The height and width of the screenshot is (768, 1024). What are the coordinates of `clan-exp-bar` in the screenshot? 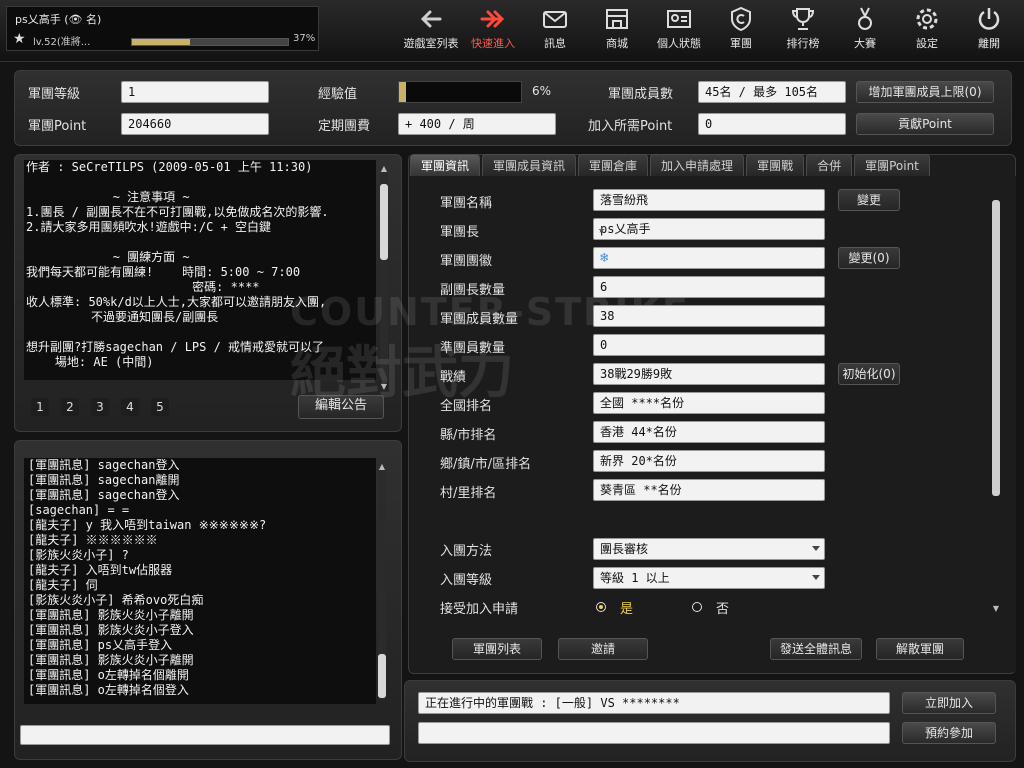 It's located at (460, 92).